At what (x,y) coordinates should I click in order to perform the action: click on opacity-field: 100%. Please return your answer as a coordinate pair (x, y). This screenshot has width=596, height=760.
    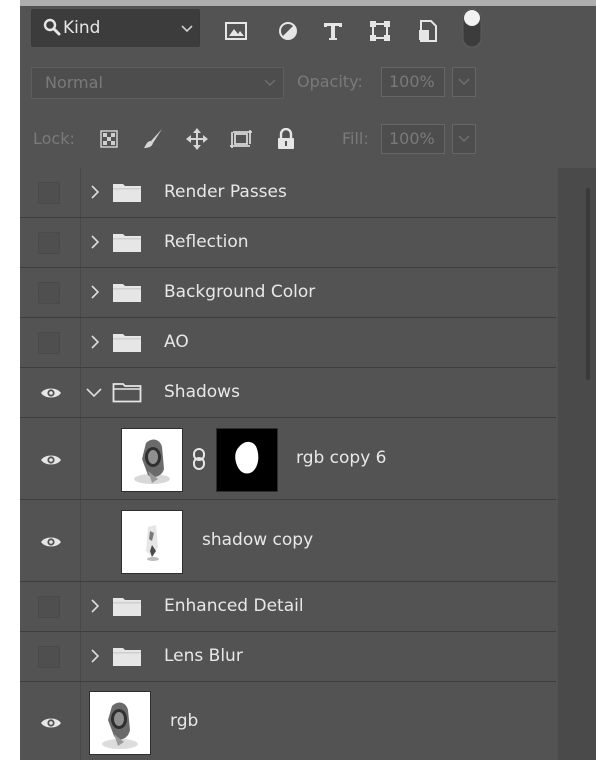
    Looking at the image, I should click on (413, 82).